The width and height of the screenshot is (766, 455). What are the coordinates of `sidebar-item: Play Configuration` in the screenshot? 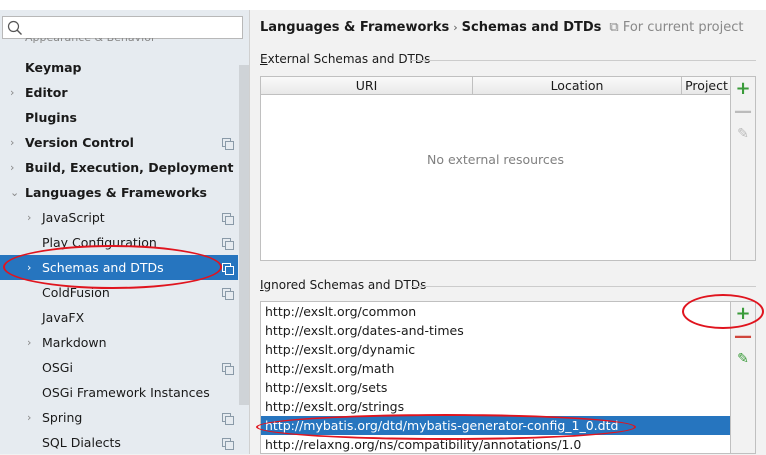 It's located at (119, 242).